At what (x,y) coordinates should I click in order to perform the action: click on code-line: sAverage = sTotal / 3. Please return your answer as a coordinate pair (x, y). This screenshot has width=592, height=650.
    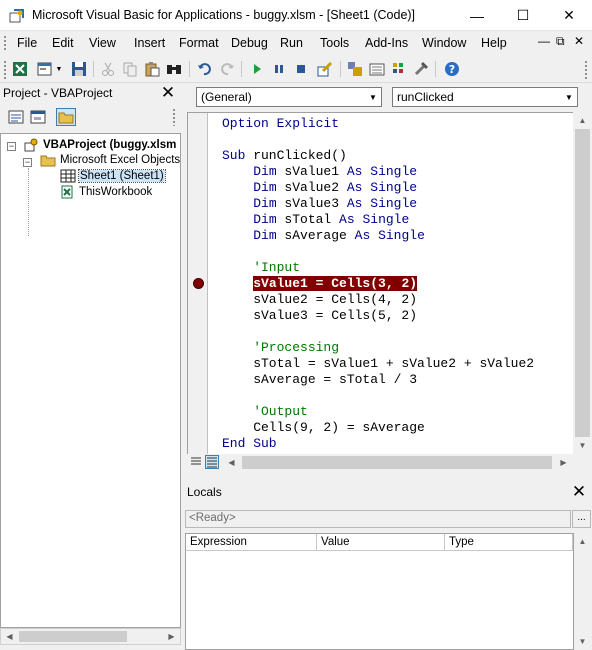
    Looking at the image, I should click on (319, 380).